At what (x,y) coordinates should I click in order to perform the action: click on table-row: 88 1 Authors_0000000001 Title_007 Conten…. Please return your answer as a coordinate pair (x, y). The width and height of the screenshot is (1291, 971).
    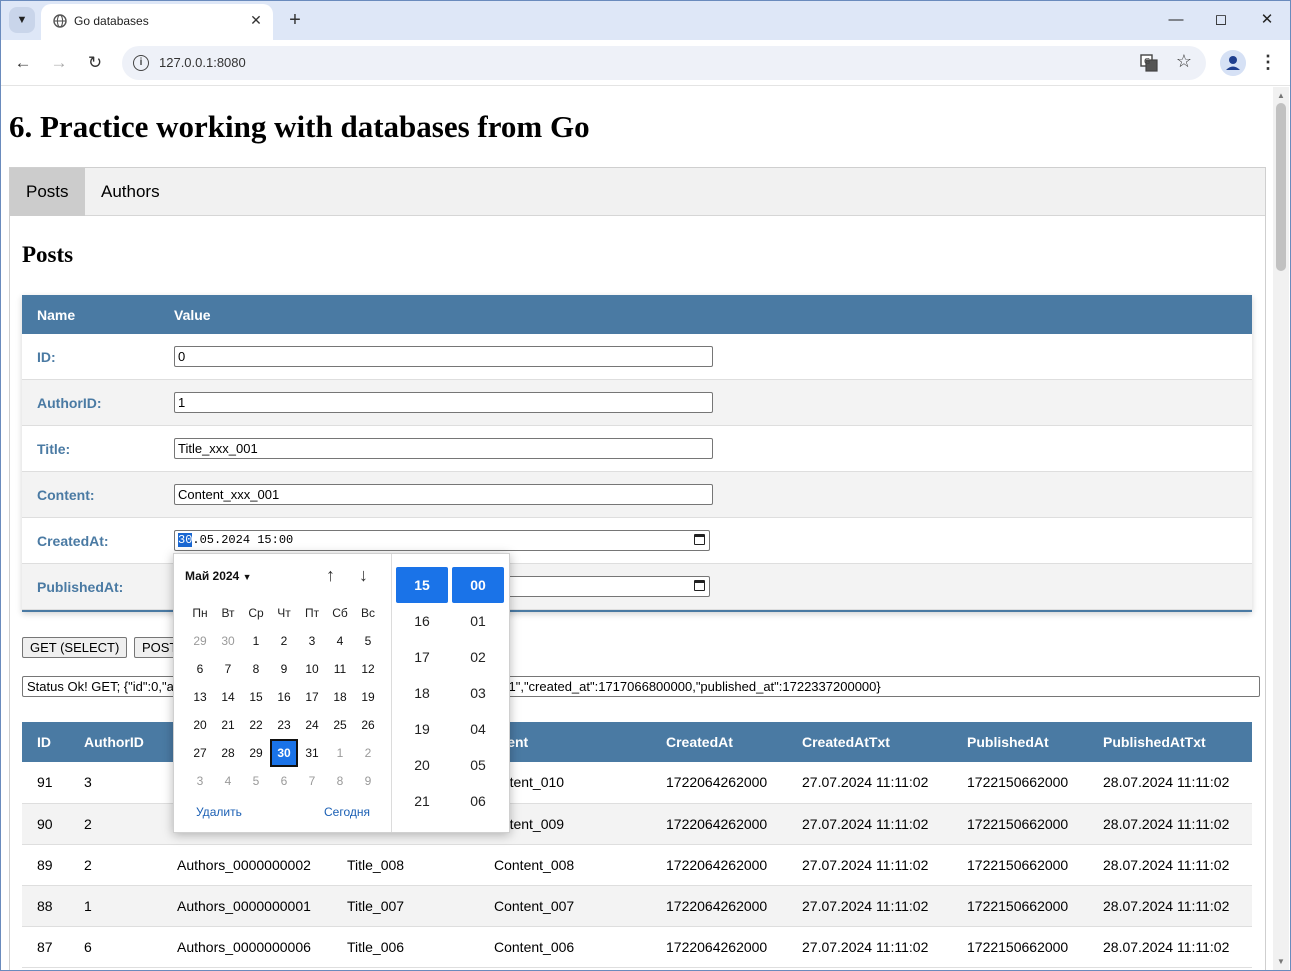
    Looking at the image, I should click on (637, 906).